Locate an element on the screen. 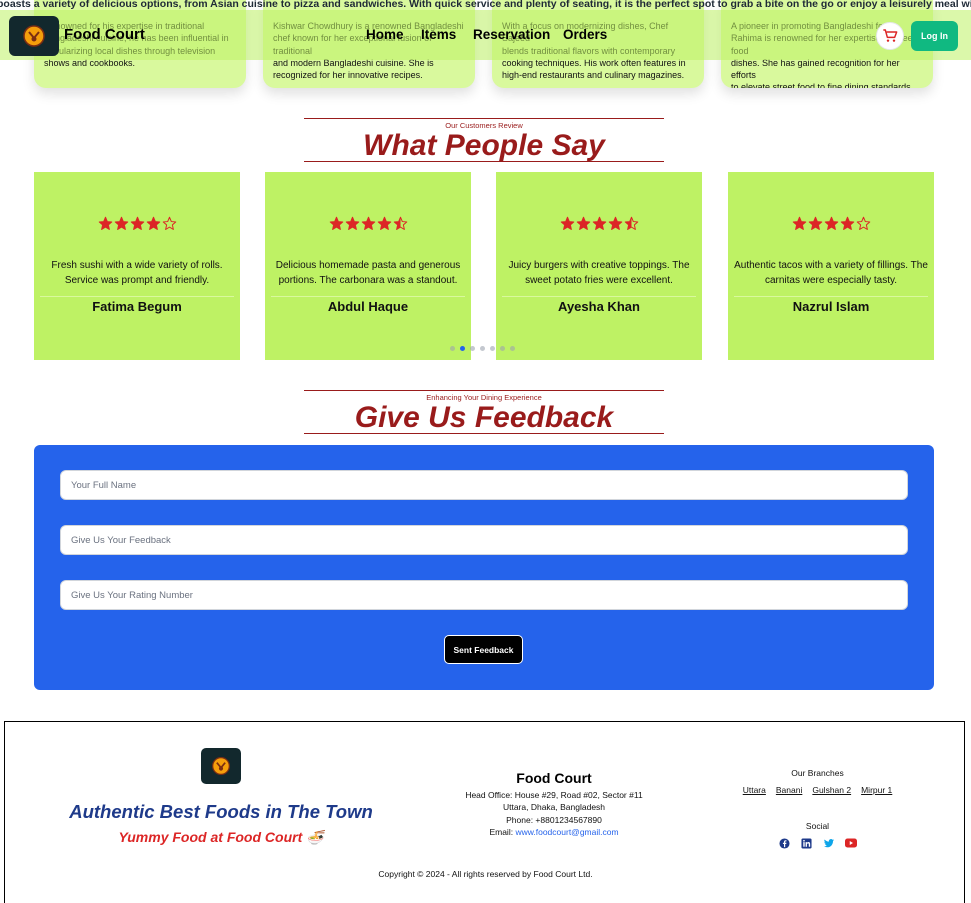  reviews-heading: Our Customers Review What People Say is located at coordinates (484, 140).